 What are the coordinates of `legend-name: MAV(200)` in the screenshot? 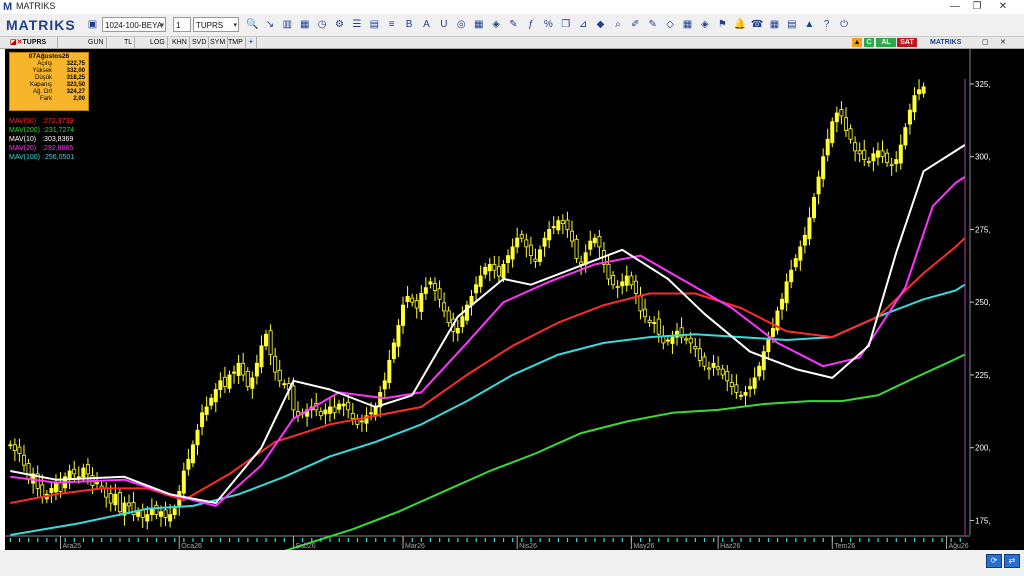 It's located at (24, 130).